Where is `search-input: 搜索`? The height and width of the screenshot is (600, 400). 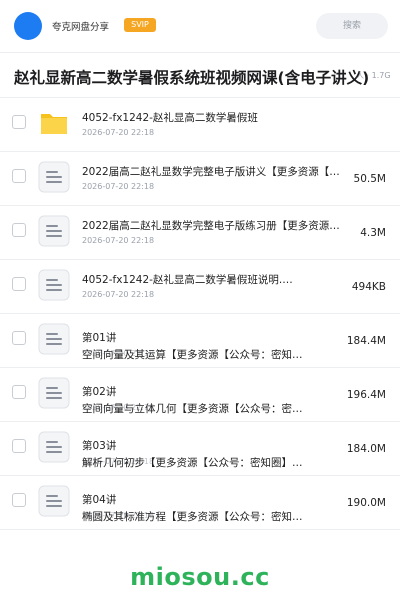
search-input: 搜索 is located at coordinates (352, 26).